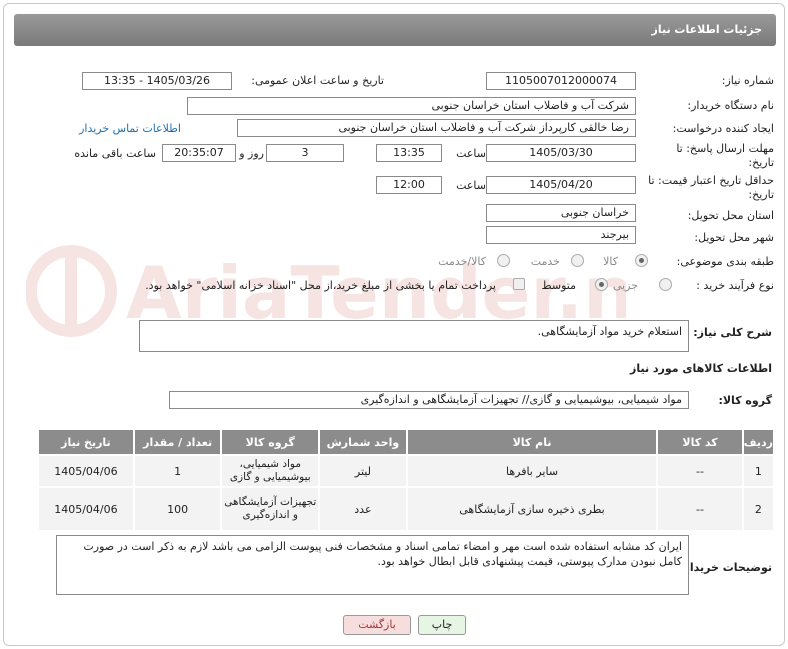 This screenshot has width=788, height=649. Describe the element at coordinates (758, 471) in the screenshot. I see `cell-row-number: 1` at that location.